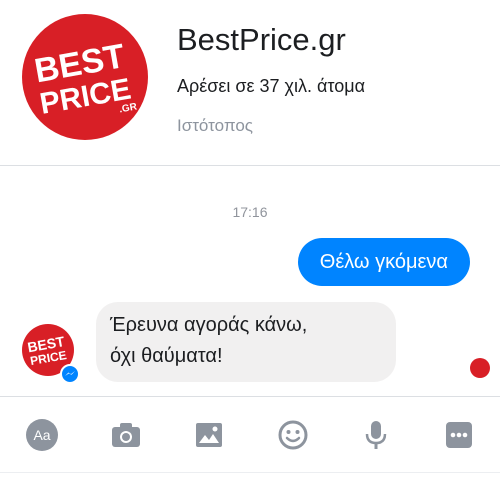 The height and width of the screenshot is (501, 500). I want to click on text-format-icon: Aa, so click(42, 435).